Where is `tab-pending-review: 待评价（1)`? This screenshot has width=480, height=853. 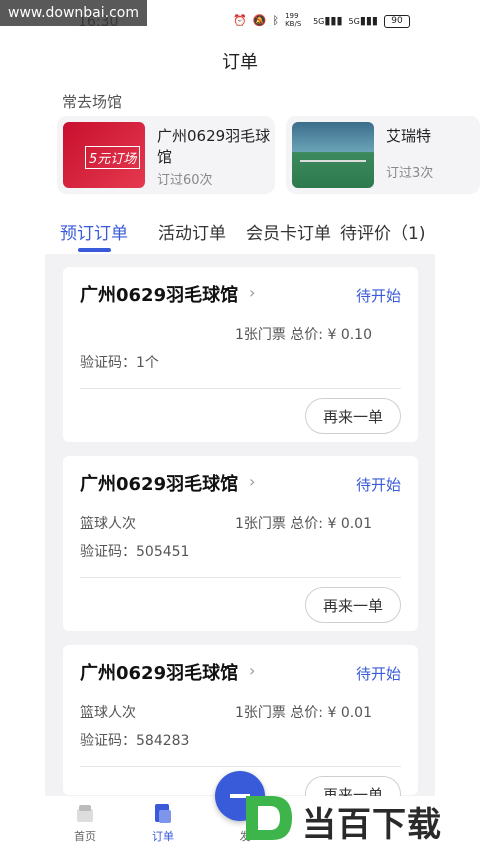 tab-pending-review: 待评价（1) is located at coordinates (382, 231).